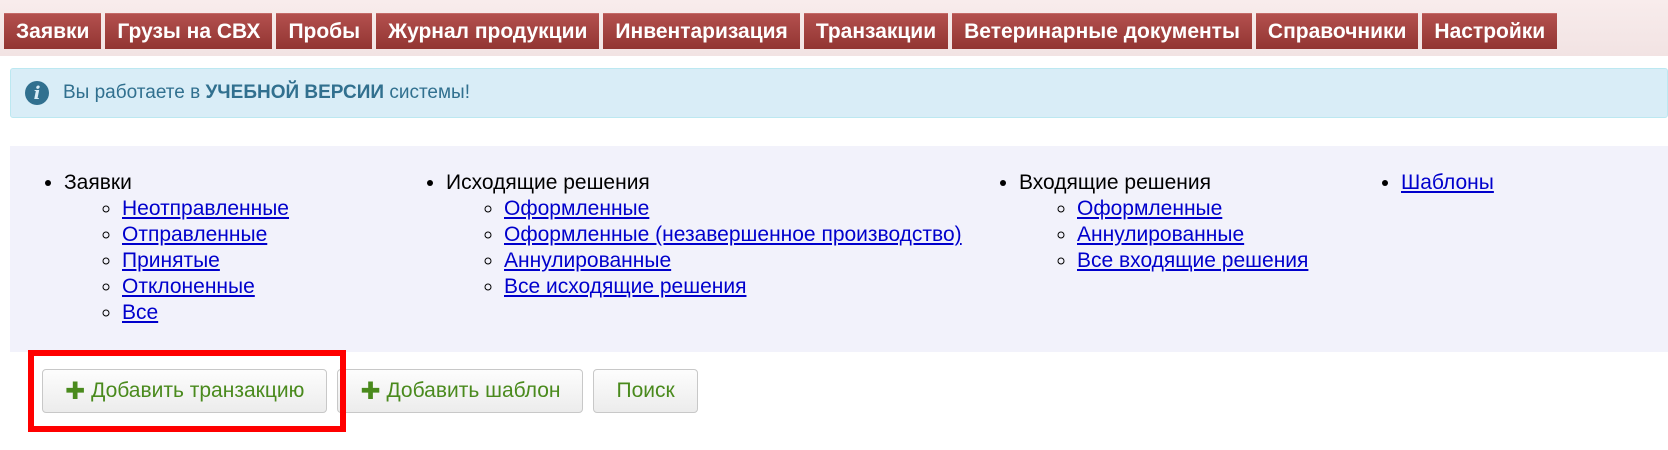 The width and height of the screenshot is (1668, 450). What do you see at coordinates (576, 208) in the screenshot?
I see `link-outgoing-issued: Оформленные` at bounding box center [576, 208].